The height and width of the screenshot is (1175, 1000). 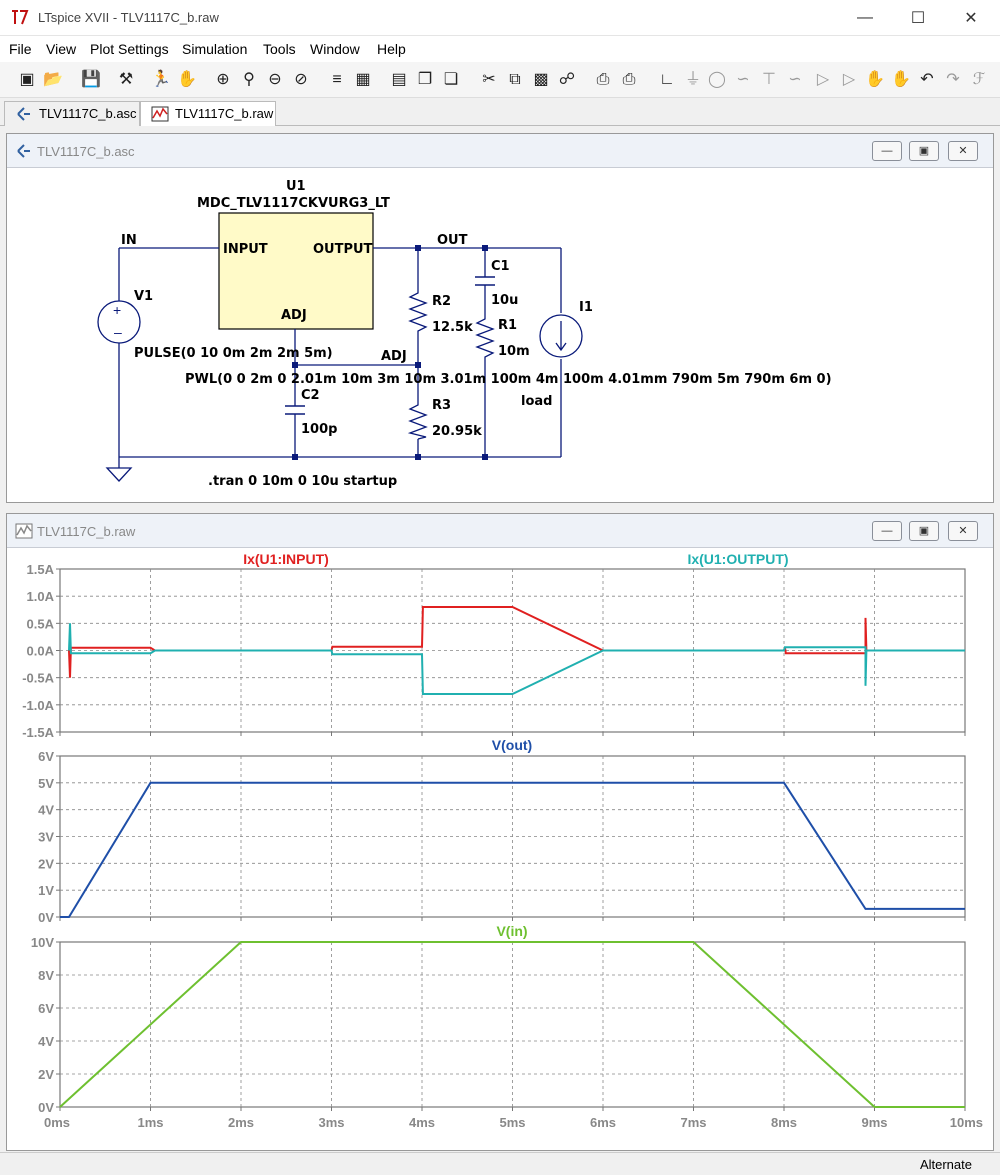 What do you see at coordinates (489, 80) in the screenshot?
I see `cut-icon: ✂` at bounding box center [489, 80].